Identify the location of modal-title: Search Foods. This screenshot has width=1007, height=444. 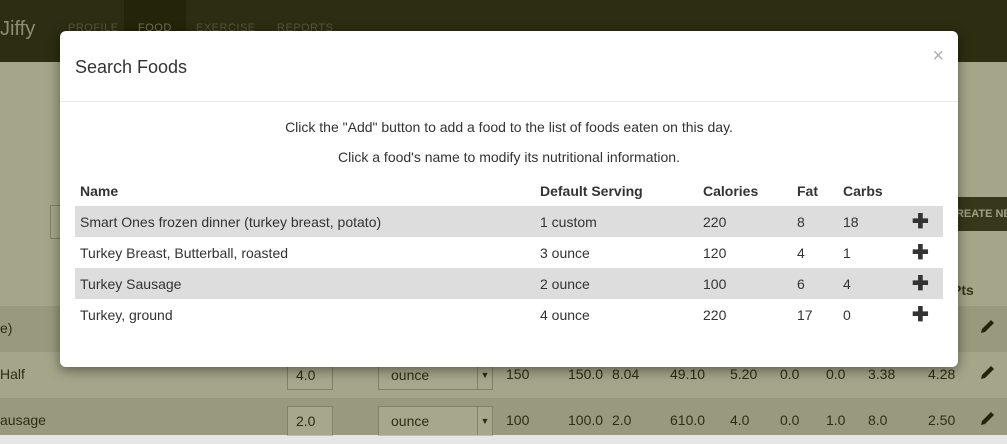
(131, 67).